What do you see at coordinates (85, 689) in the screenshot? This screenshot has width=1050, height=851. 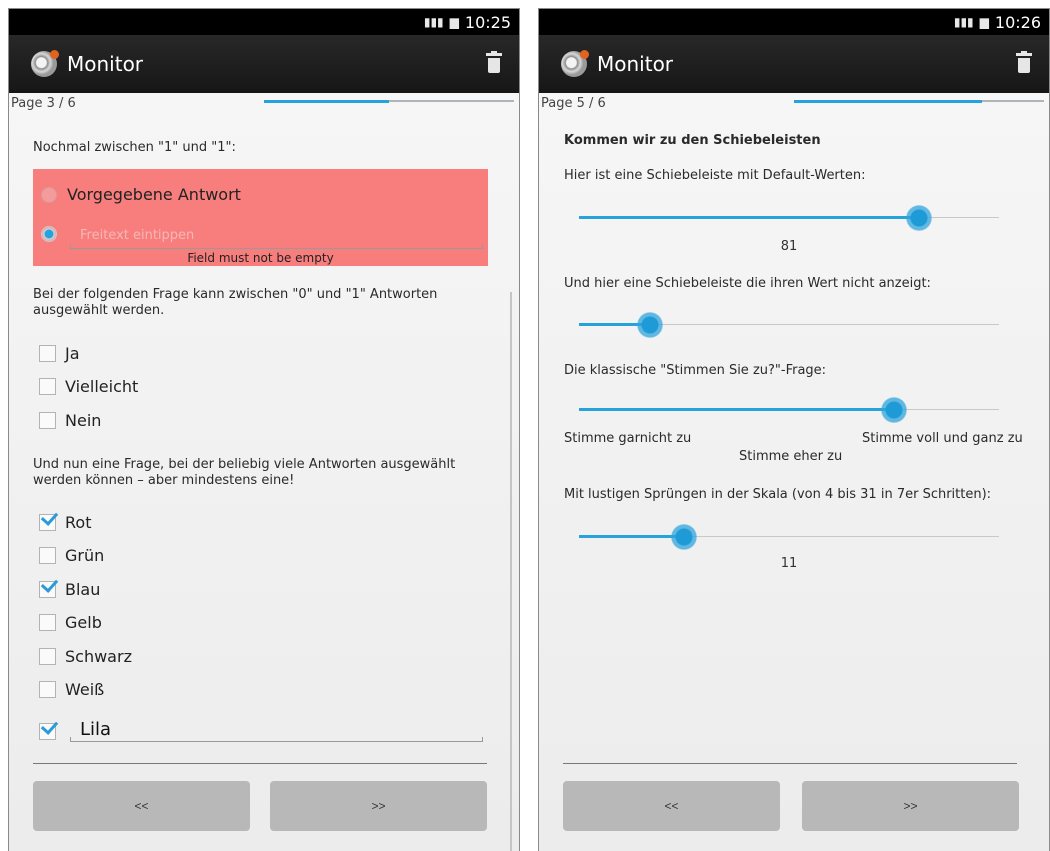 I see `checkbox-label: Weiß` at bounding box center [85, 689].